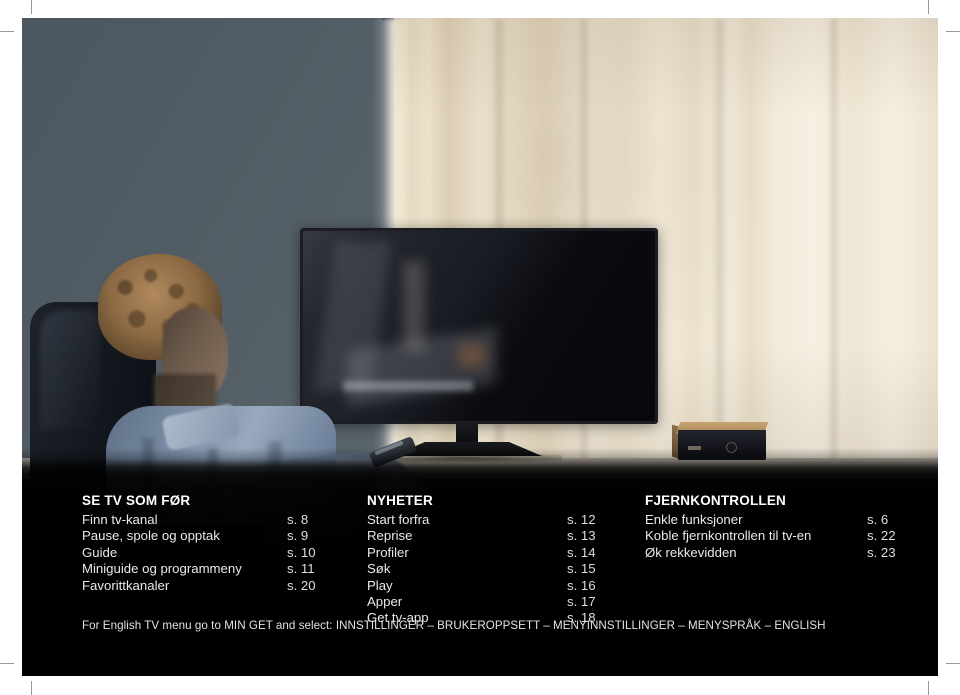 The image size is (960, 695). What do you see at coordinates (581, 601) in the screenshot?
I see `index-entry-page: s. 17` at bounding box center [581, 601].